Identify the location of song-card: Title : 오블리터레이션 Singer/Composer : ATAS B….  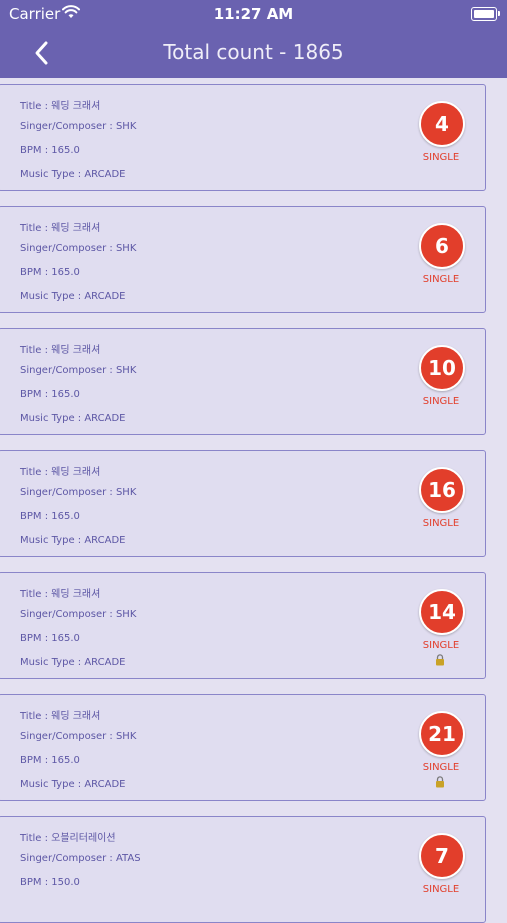
(243, 869).